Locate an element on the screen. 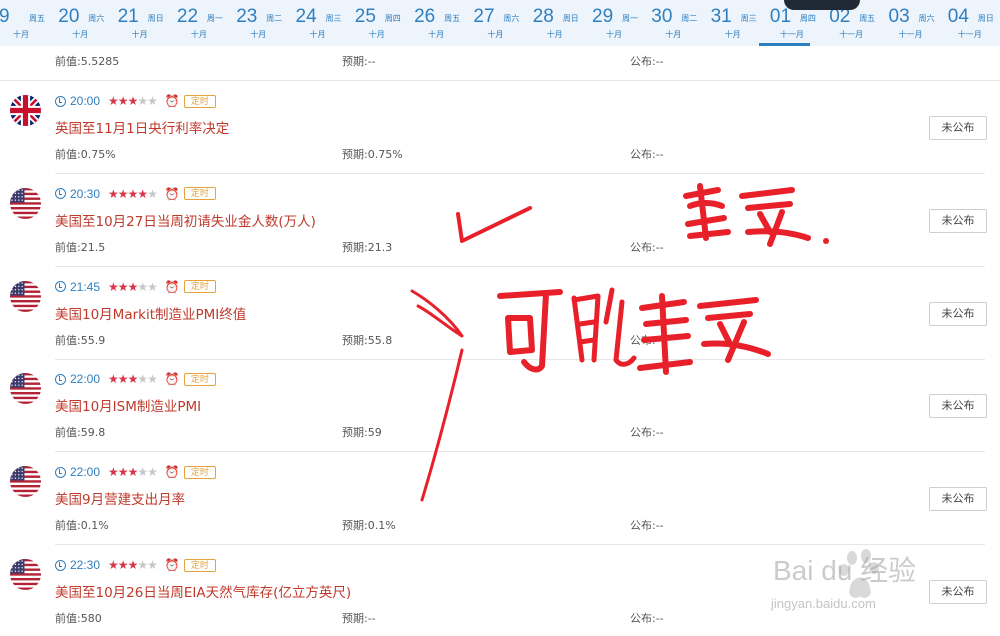 This screenshot has width=1000, height=636. date-number: 26 is located at coordinates (425, 16).